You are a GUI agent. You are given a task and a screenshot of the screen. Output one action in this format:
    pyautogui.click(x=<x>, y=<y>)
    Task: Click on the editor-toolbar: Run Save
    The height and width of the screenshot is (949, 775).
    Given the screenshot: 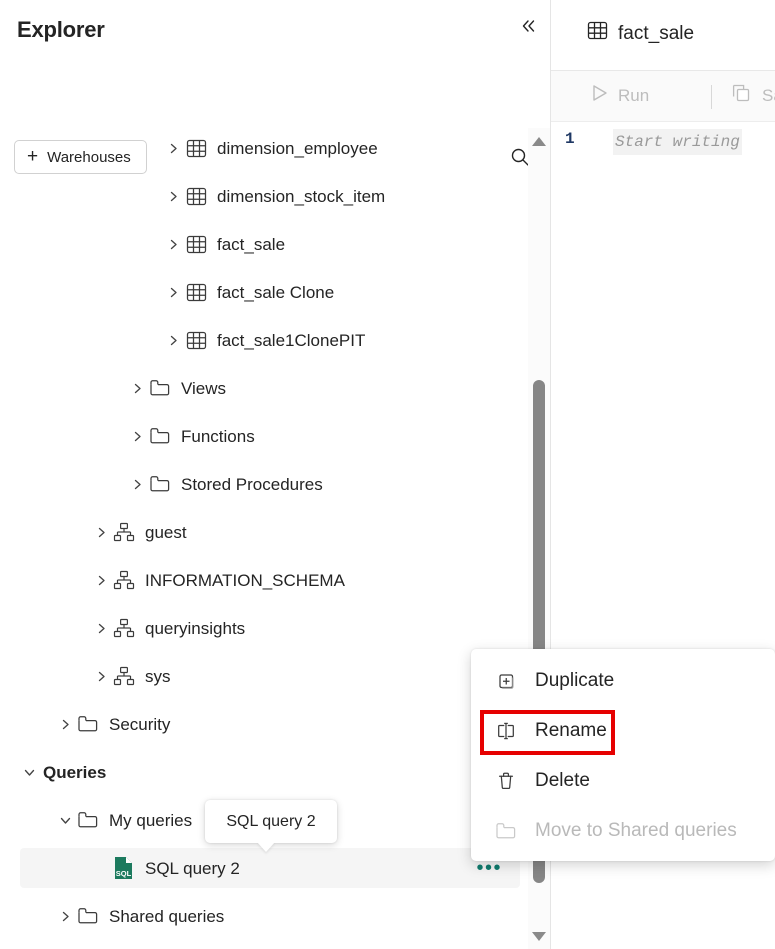 What is the action you would take?
    pyautogui.click(x=663, y=96)
    